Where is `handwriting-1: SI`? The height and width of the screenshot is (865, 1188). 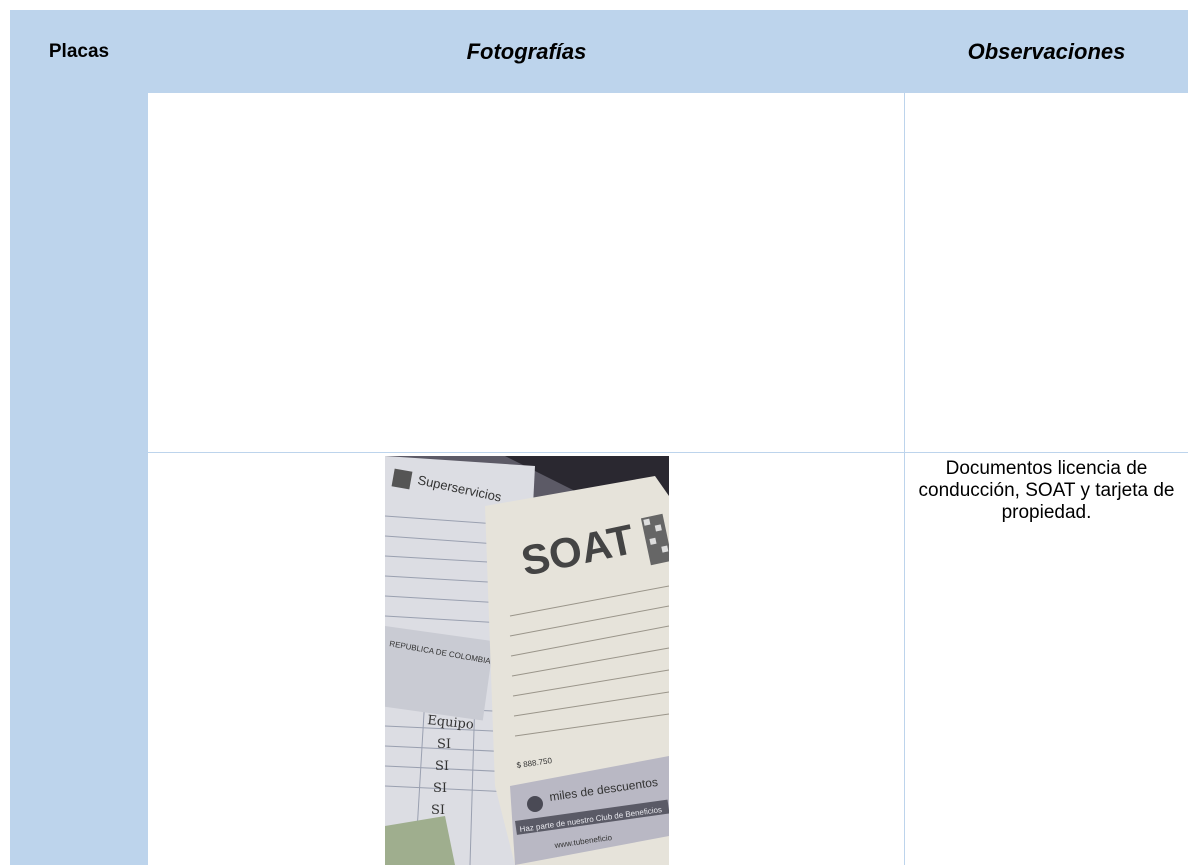
handwriting-1: SI is located at coordinates (444, 744).